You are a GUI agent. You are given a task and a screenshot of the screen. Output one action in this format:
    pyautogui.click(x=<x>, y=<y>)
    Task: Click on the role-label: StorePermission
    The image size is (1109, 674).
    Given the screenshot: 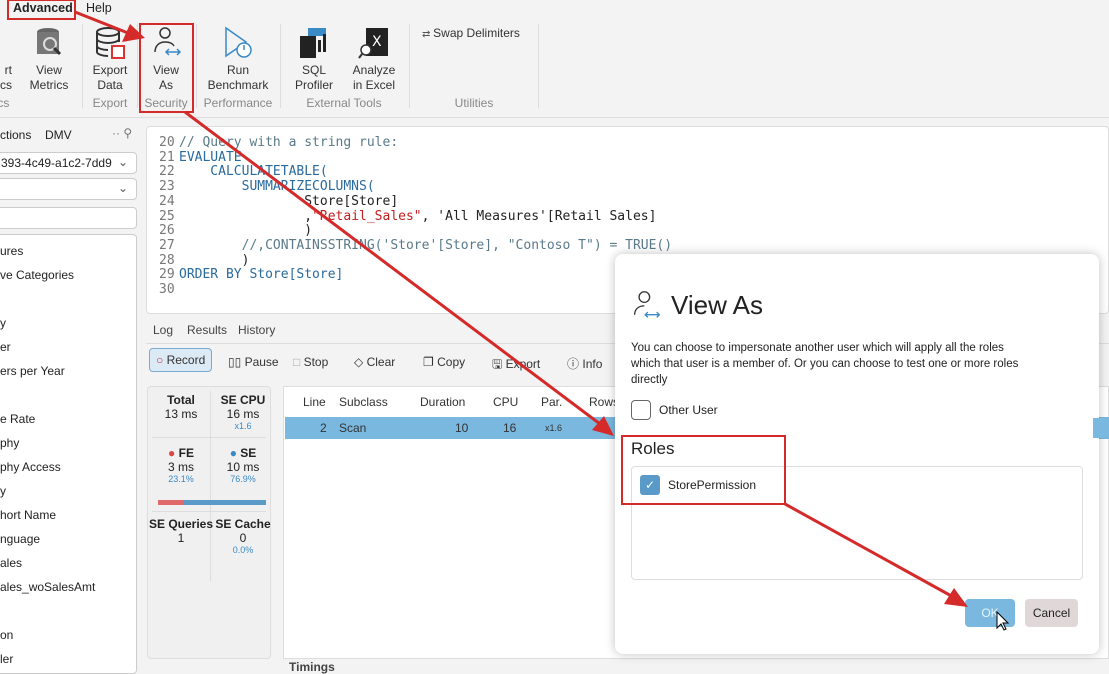 What is the action you would take?
    pyautogui.click(x=712, y=485)
    